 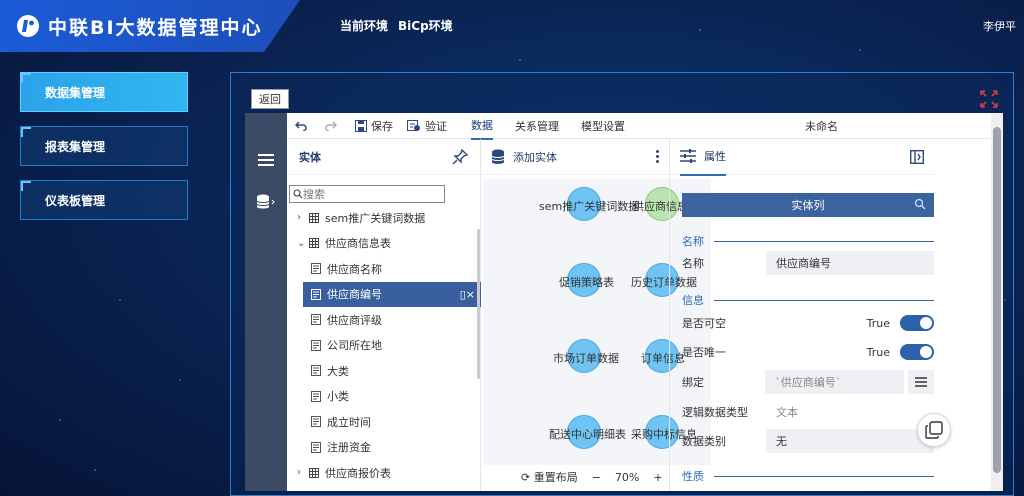 What do you see at coordinates (693, 241) in the screenshot?
I see `section-name-title: 名称` at bounding box center [693, 241].